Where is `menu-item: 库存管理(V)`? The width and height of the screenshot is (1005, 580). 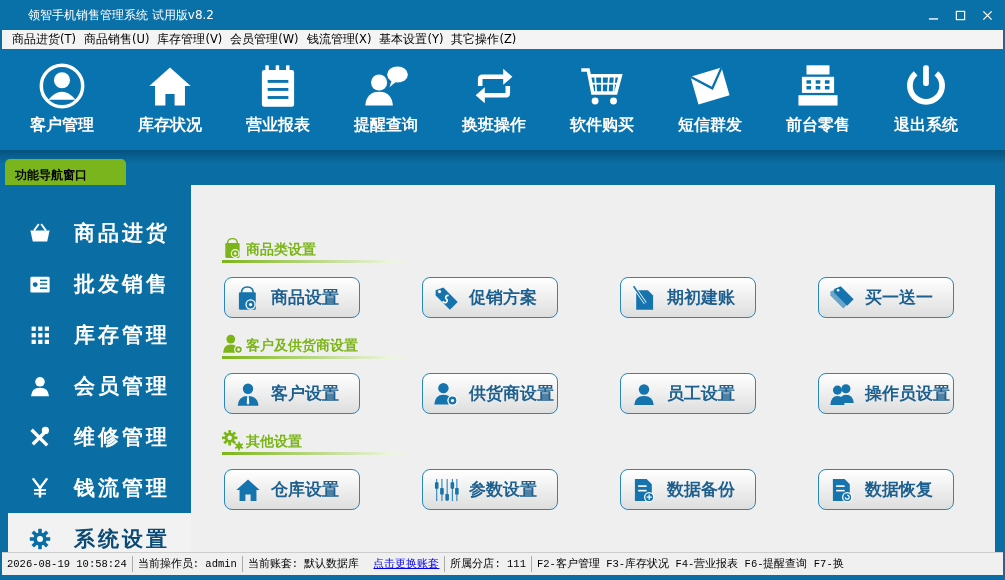 menu-item: 库存管理(V) is located at coordinates (190, 39).